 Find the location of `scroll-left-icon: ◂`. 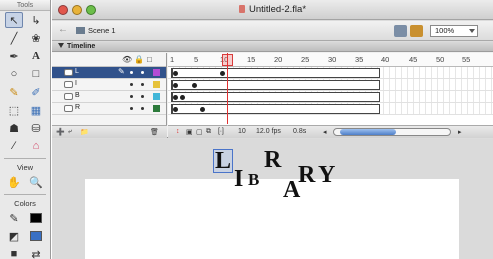

scroll-left-icon: ◂ is located at coordinates (325, 132).